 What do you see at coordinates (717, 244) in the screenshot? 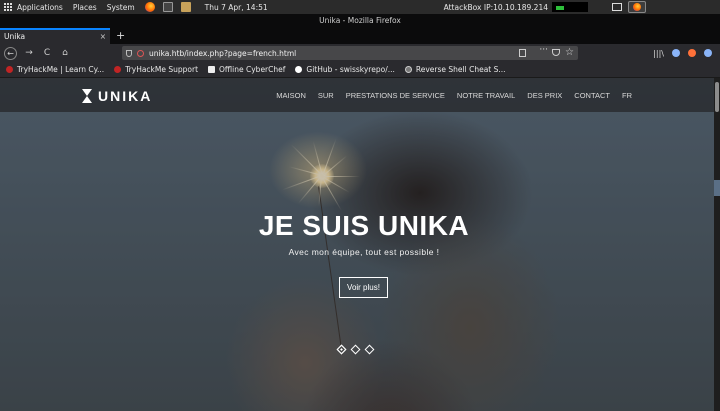
I see `page-scrollbar` at bounding box center [717, 244].